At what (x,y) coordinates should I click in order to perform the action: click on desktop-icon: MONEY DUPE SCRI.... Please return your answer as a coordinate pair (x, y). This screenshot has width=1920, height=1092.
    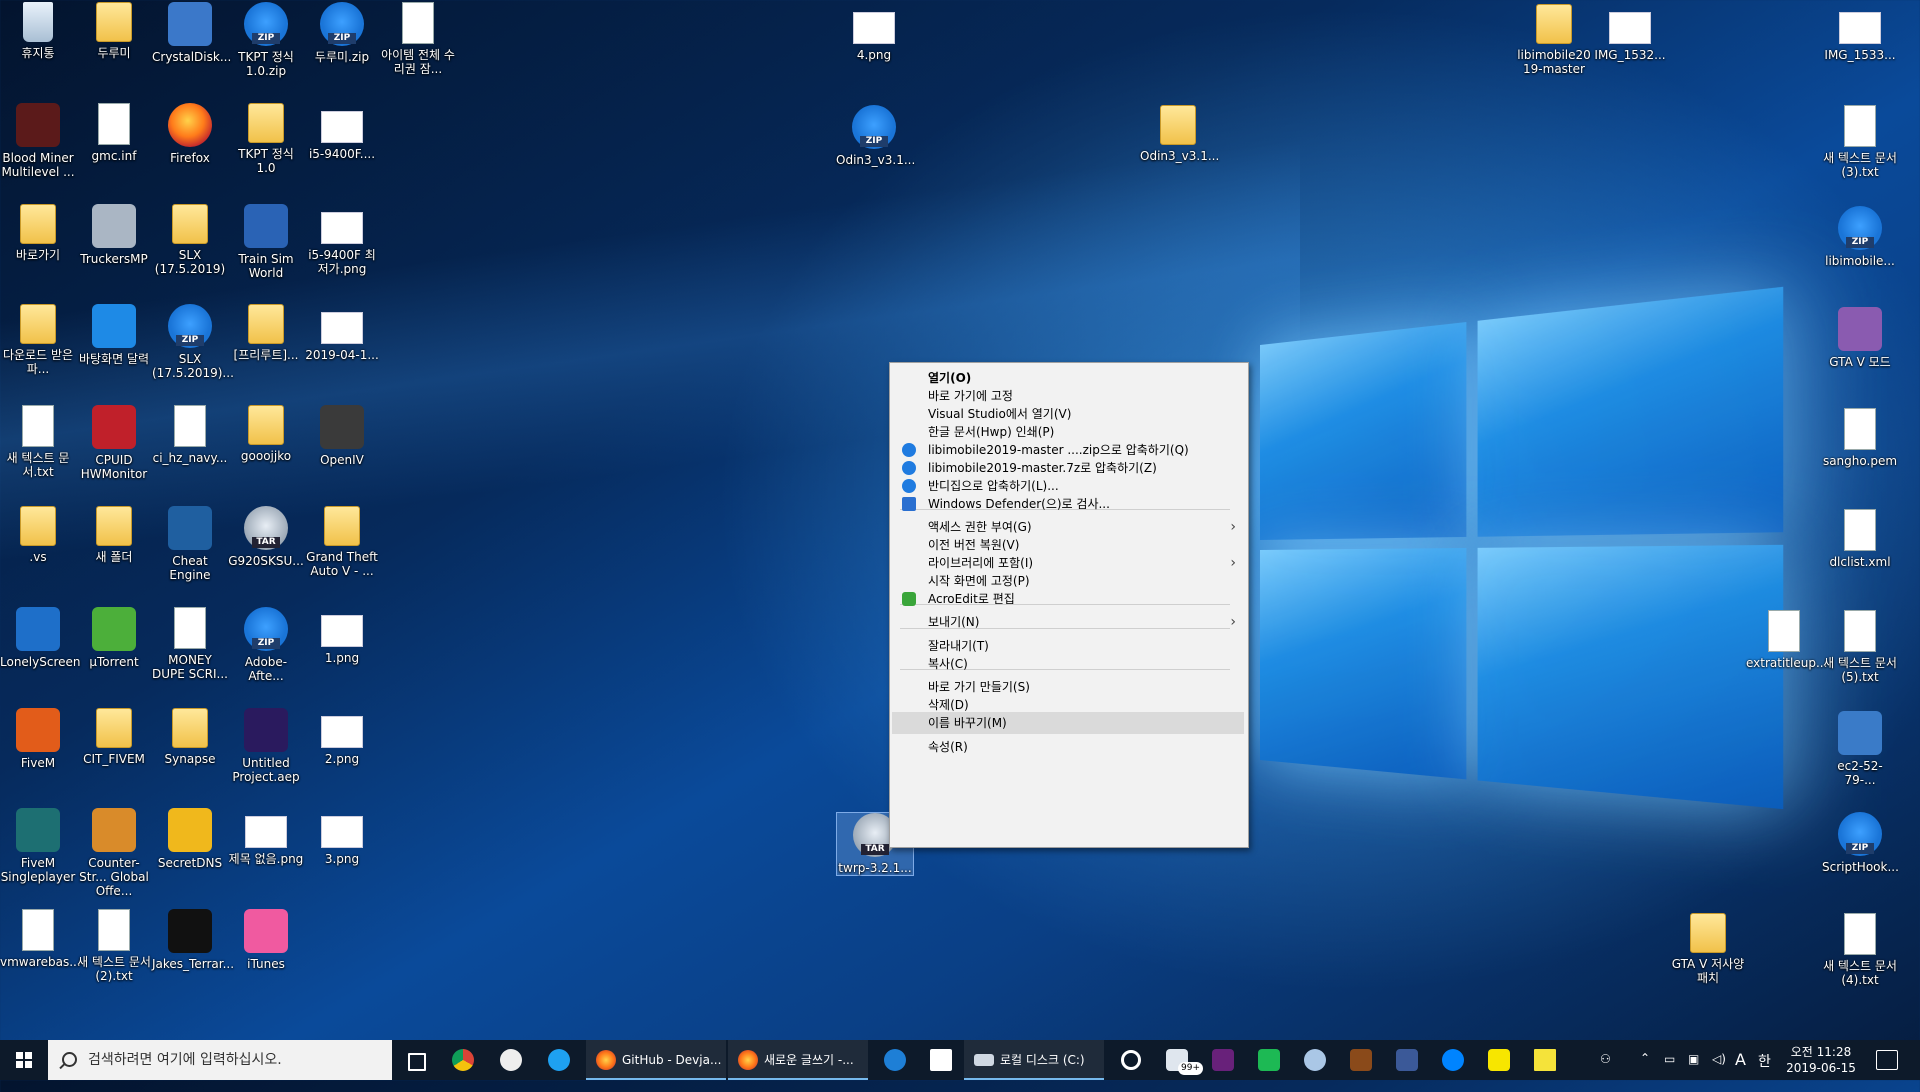
    Looking at the image, I should click on (190, 644).